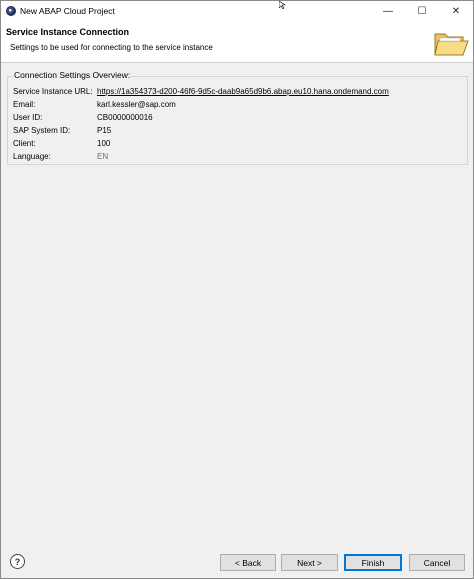  What do you see at coordinates (11, 11) in the screenshot?
I see `eclipse-app-icon` at bounding box center [11, 11].